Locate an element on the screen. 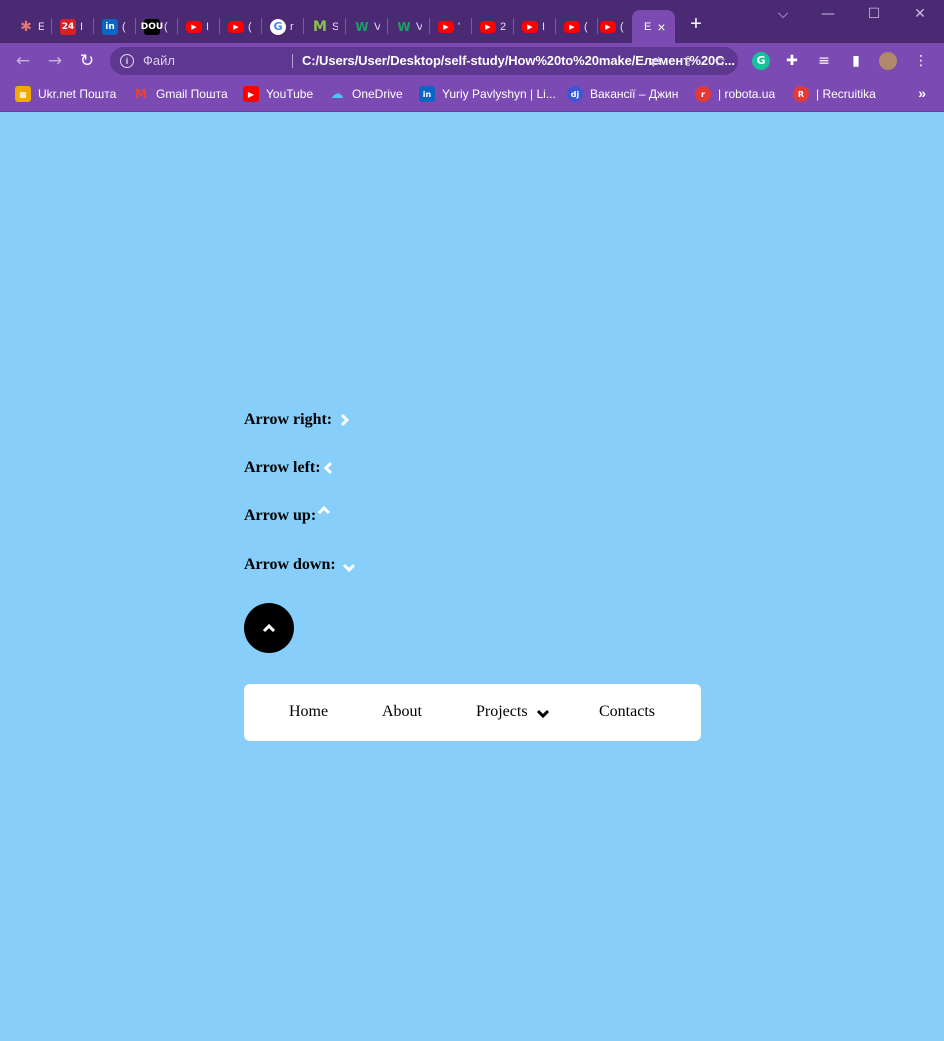 The image size is (944, 1041). w-icon: W is located at coordinates (362, 26).